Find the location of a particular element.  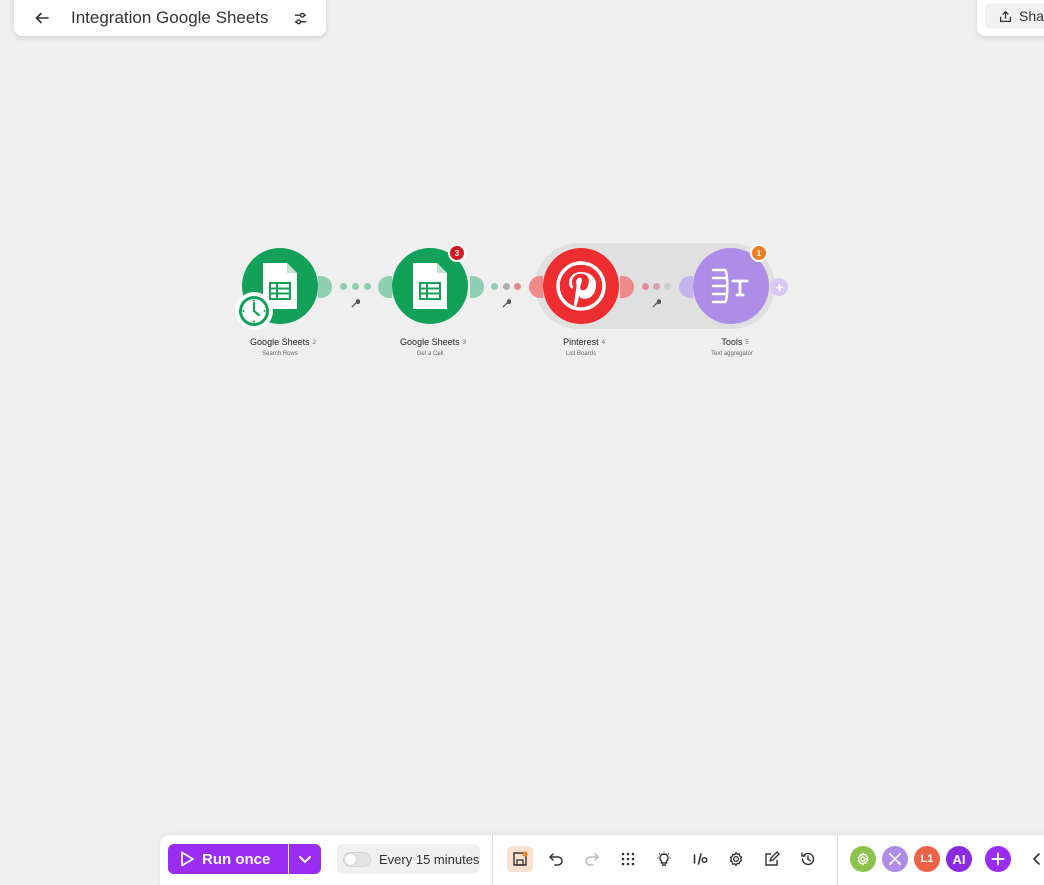

module-2-input-ear is located at coordinates (385, 287).